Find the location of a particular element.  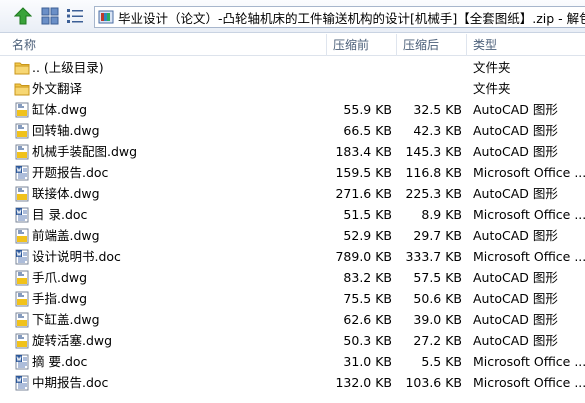

file-name-cell: 外文翻译 is located at coordinates (170, 88).